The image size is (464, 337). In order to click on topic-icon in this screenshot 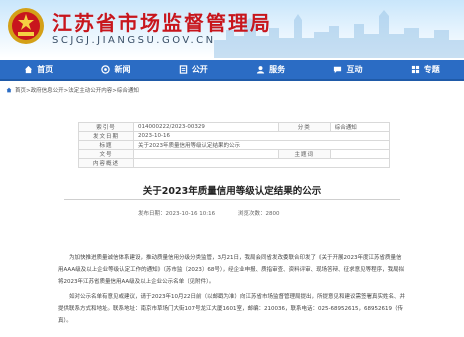, I will do `click(415, 69)`.